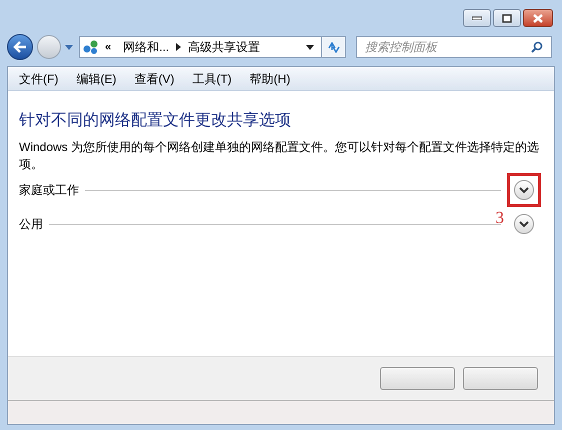 Image resolution: width=562 pixels, height=430 pixels. I want to click on maximize-button, so click(507, 18).